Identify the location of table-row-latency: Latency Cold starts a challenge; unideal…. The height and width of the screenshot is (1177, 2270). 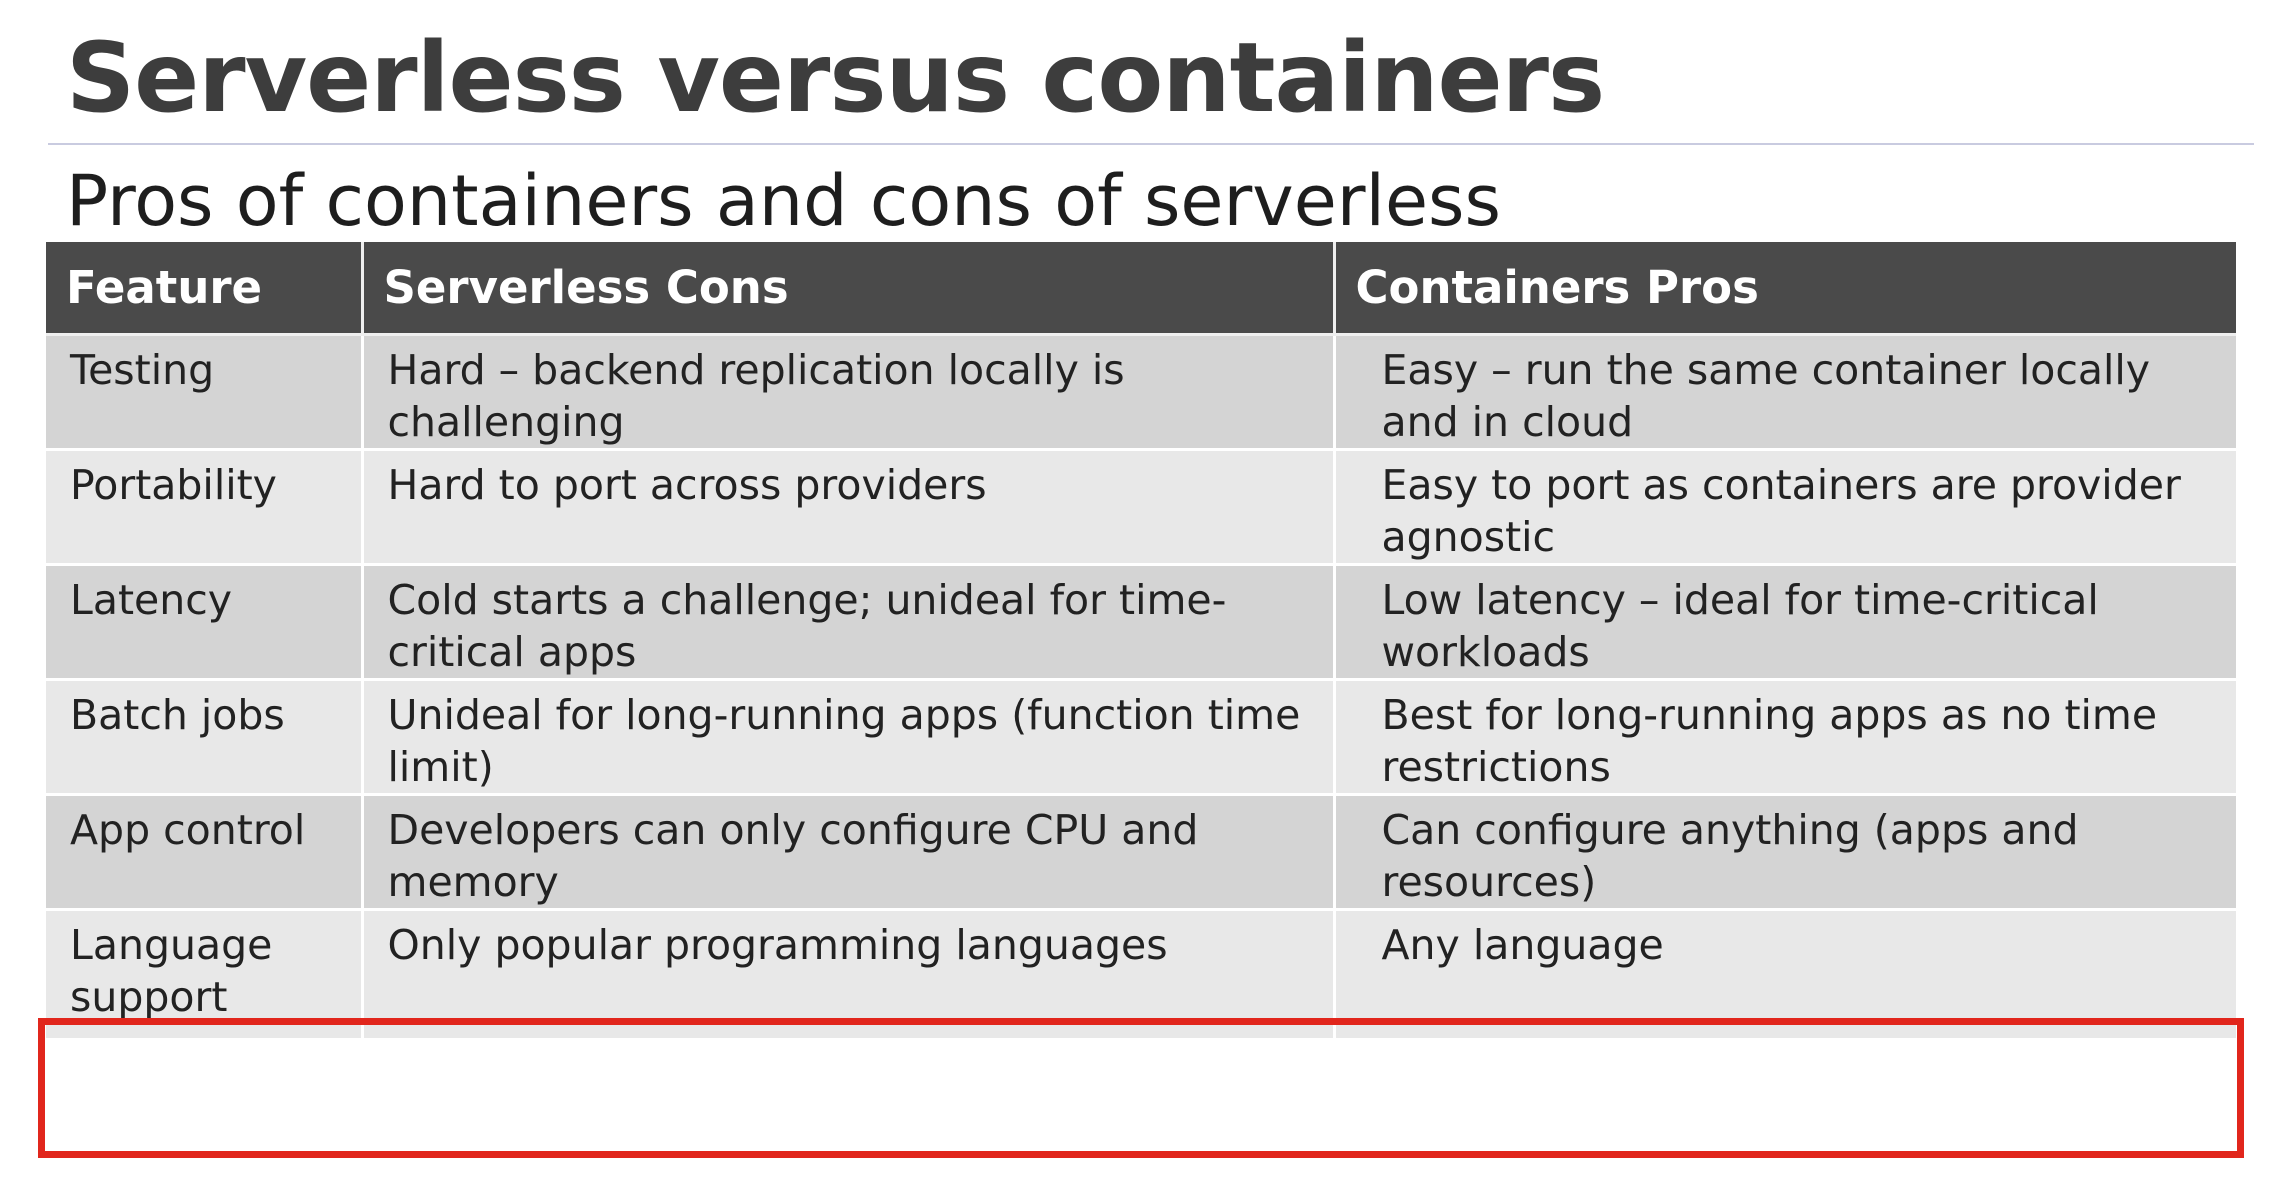
(1141, 622).